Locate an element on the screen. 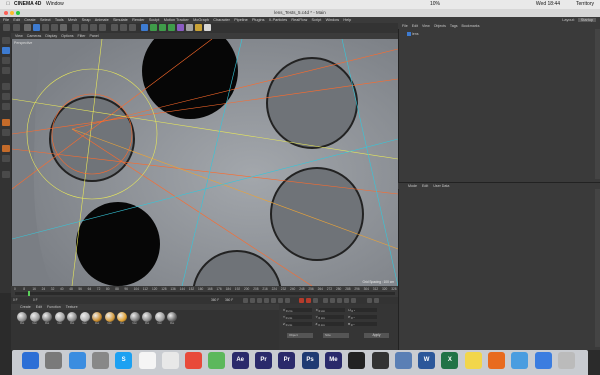  go-to-start-icon is located at coordinates (245, 300).